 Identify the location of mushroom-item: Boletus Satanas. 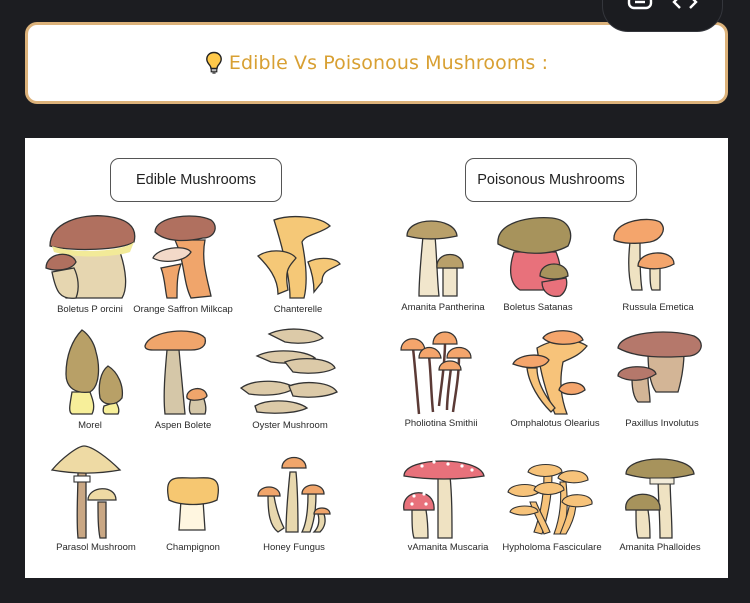
(538, 262).